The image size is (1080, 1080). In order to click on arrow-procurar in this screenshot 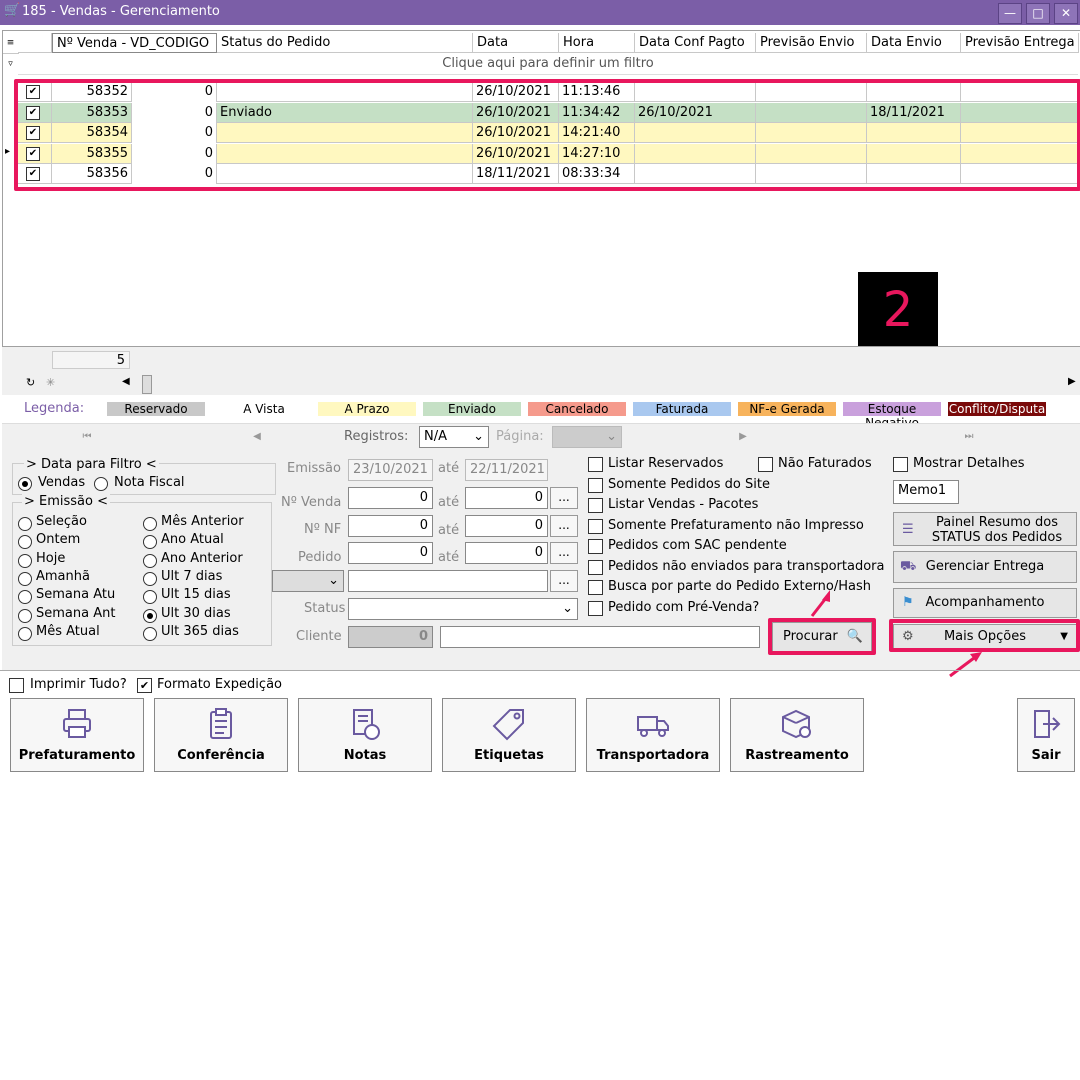, I will do `click(819, 607)`.